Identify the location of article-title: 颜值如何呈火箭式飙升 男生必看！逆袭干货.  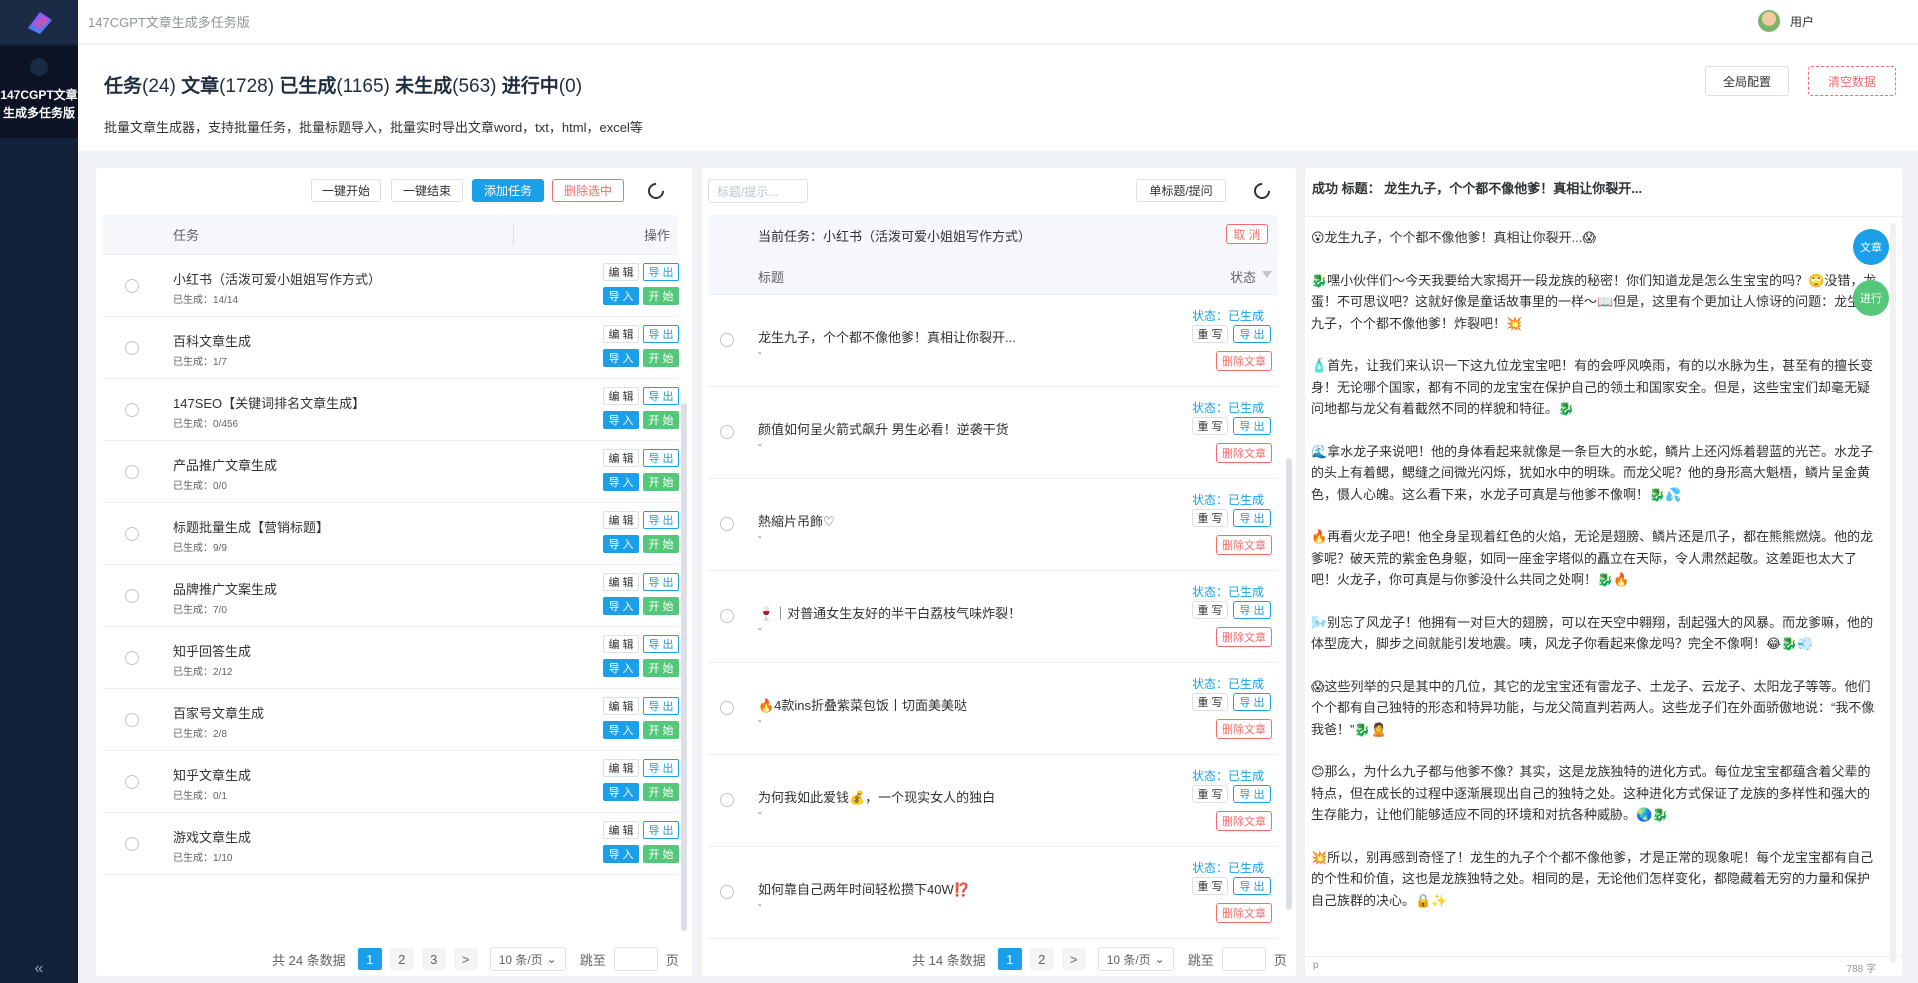
(883, 428).